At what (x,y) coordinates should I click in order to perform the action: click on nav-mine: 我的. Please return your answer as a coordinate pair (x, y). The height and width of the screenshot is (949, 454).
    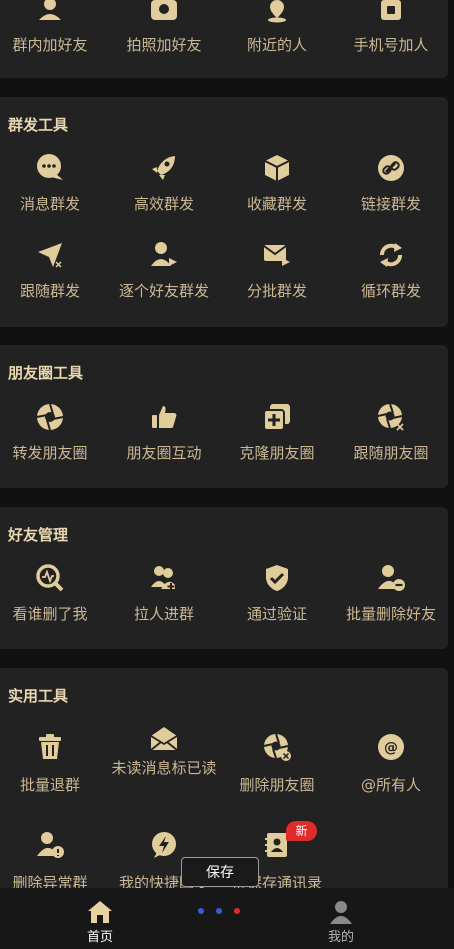
    Looking at the image, I should click on (341, 922).